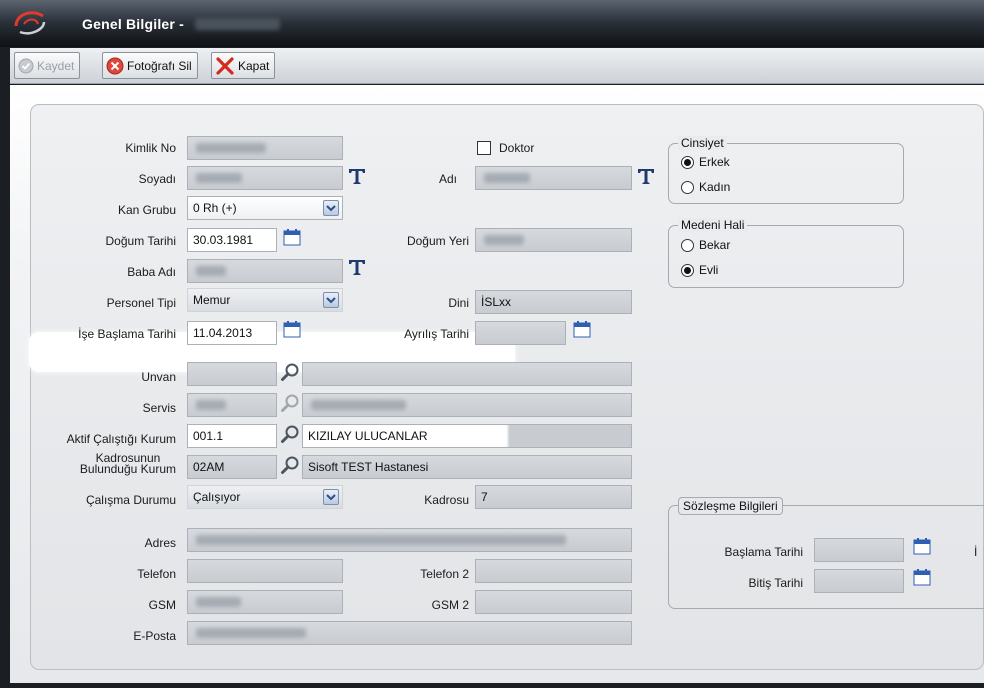 The image size is (984, 688). Describe the element at coordinates (859, 550) in the screenshot. I see `contract-start-field` at that location.